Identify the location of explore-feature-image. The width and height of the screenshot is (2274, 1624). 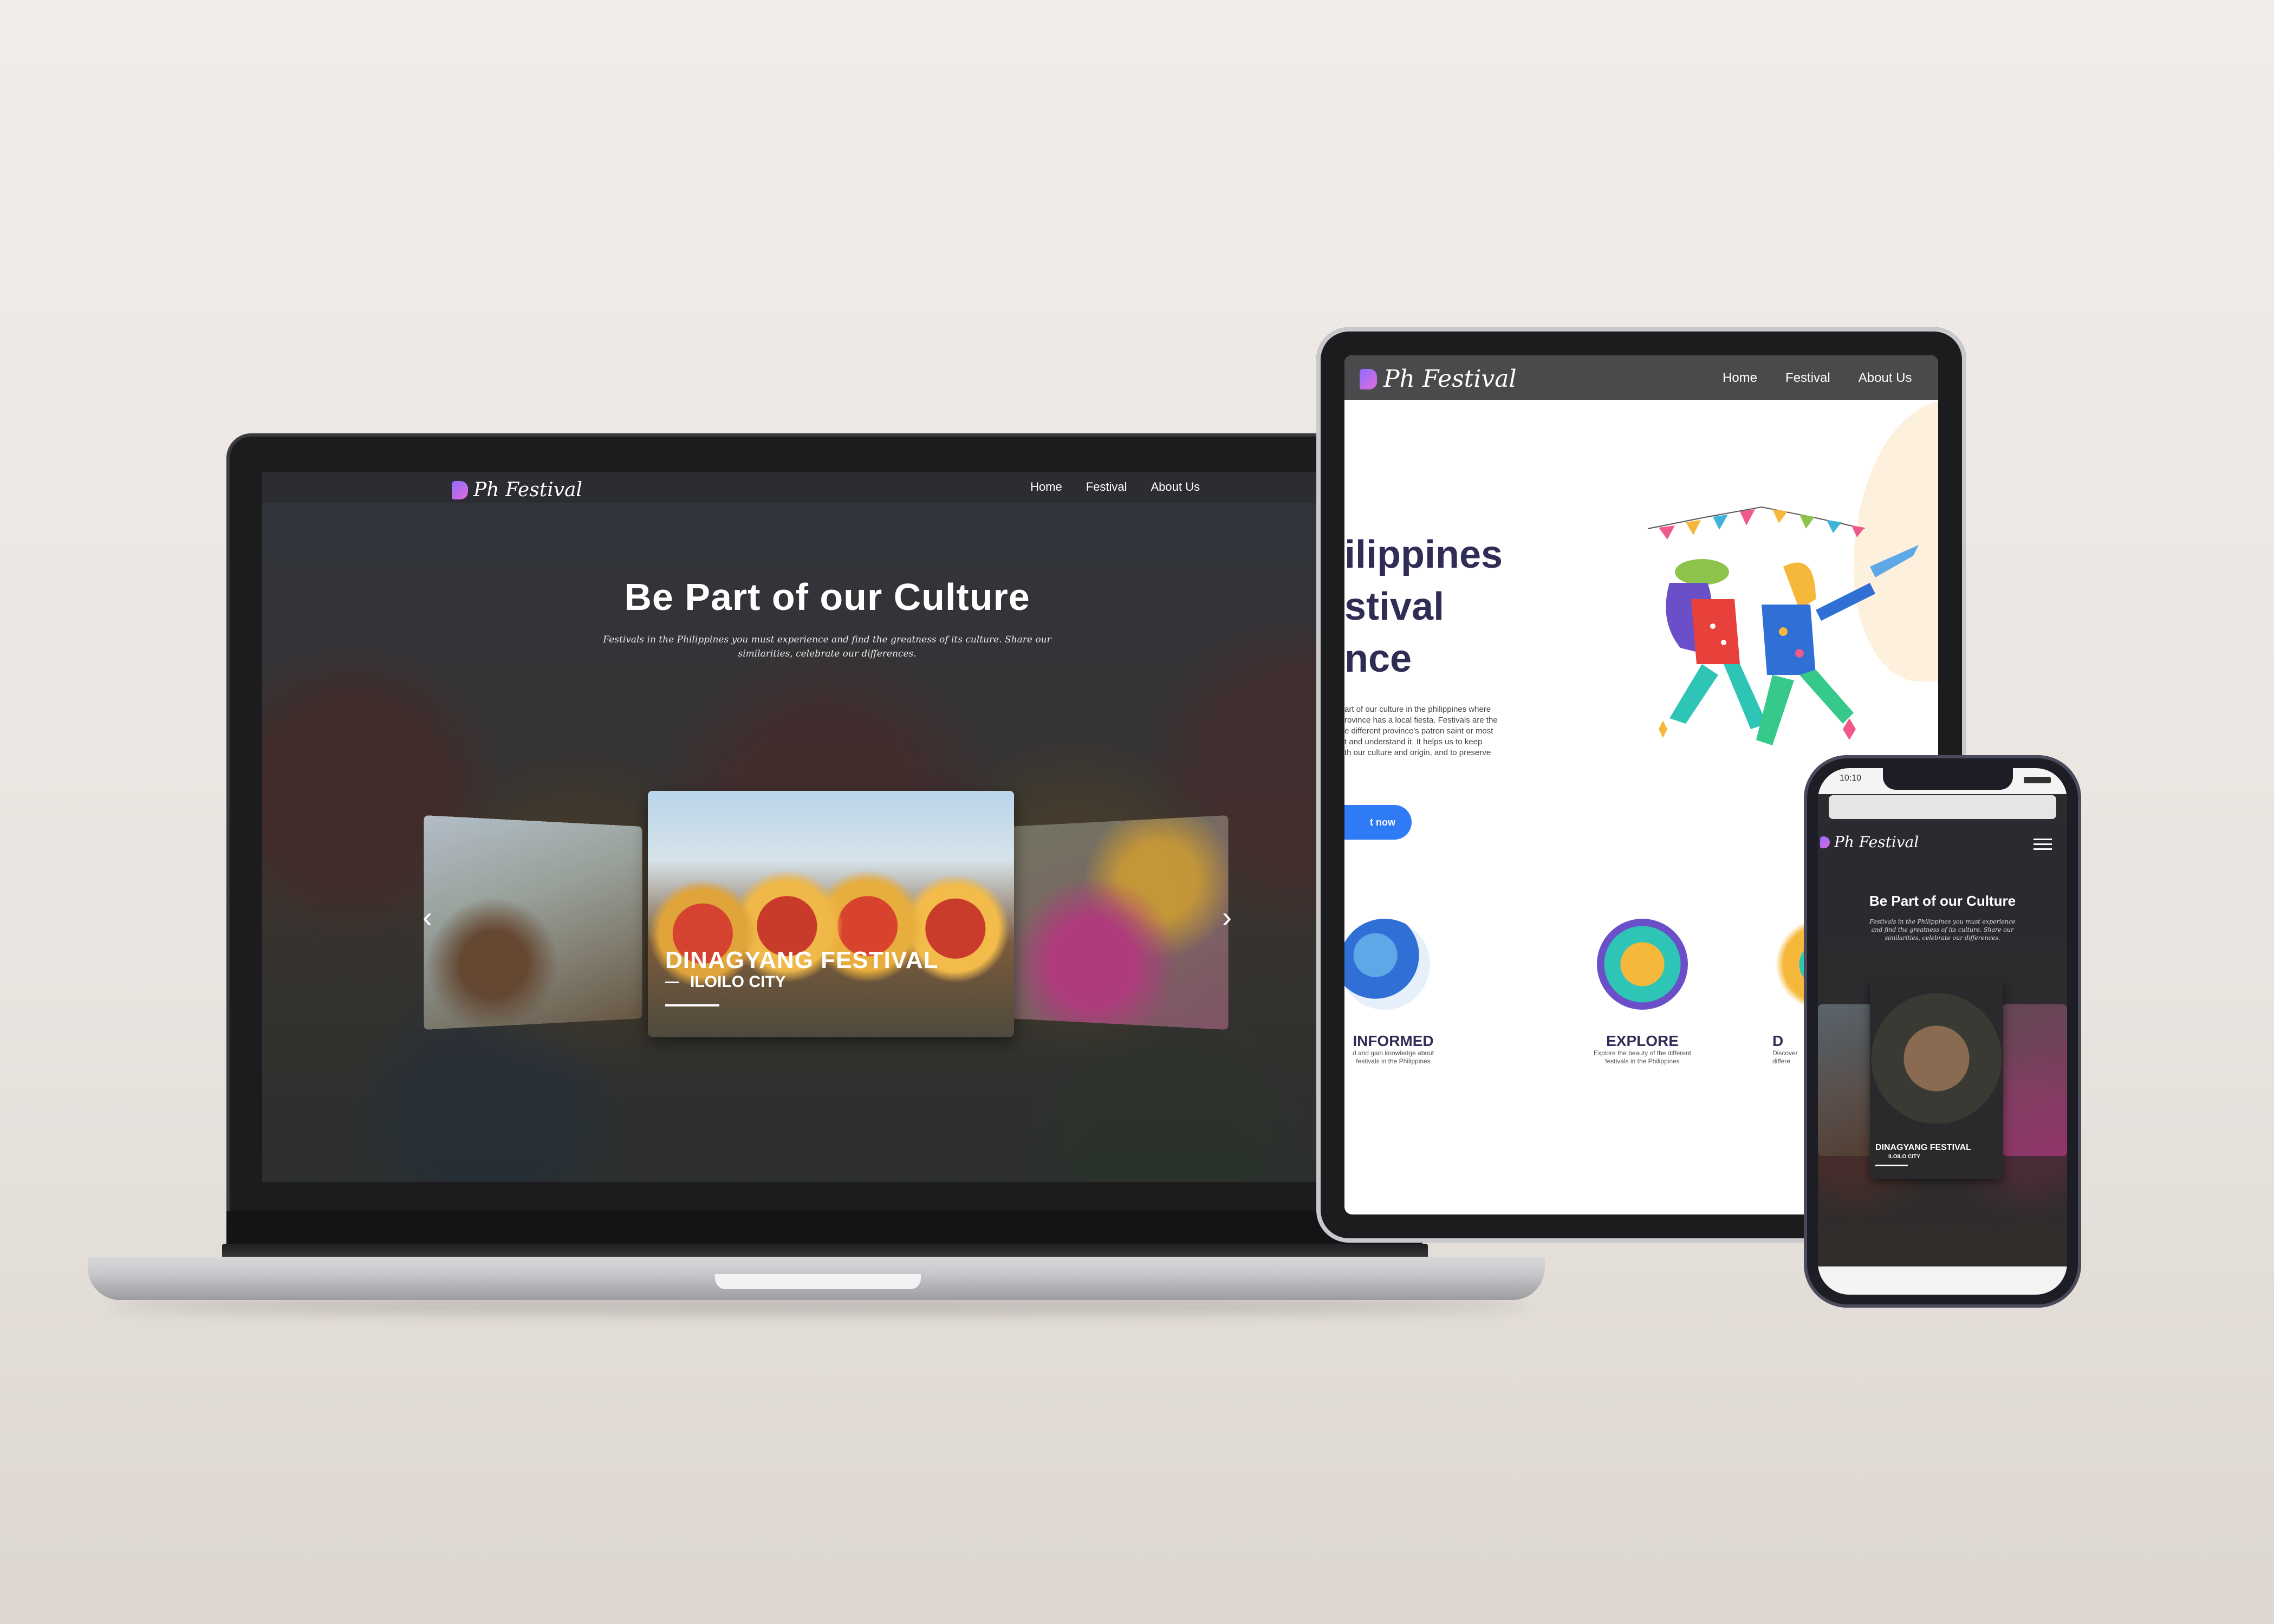
(1642, 964).